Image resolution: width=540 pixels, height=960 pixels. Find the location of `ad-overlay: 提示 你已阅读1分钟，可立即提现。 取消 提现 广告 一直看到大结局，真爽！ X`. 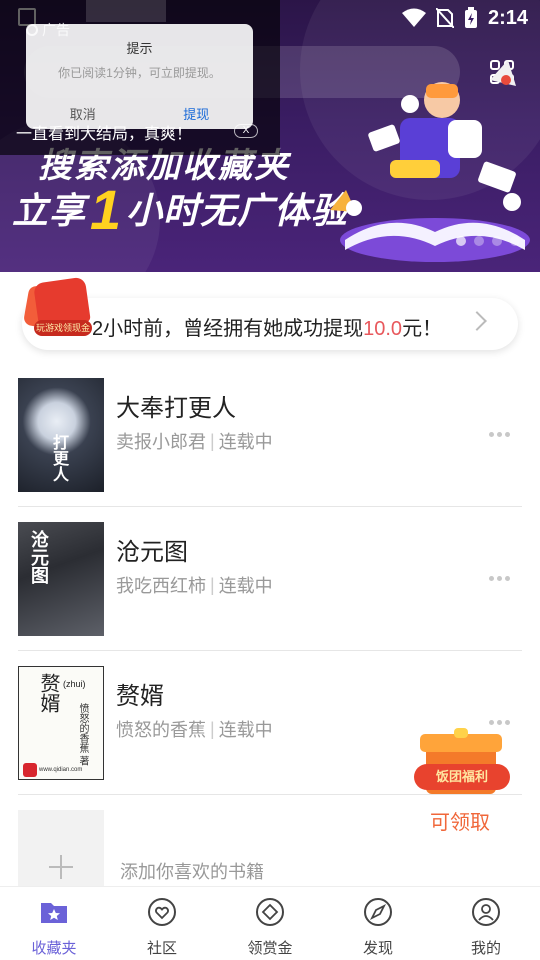

ad-overlay: 提示 你已阅读1分钟，可立即提现。 取消 提现 广告 一直看到大结局，真爽！ X is located at coordinates (140, 77).